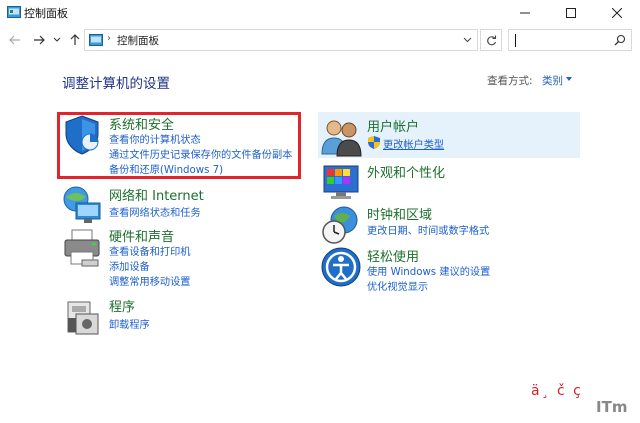 This screenshot has width=640, height=423. I want to click on navigation-bar: › 控制面板, so click(320, 40).